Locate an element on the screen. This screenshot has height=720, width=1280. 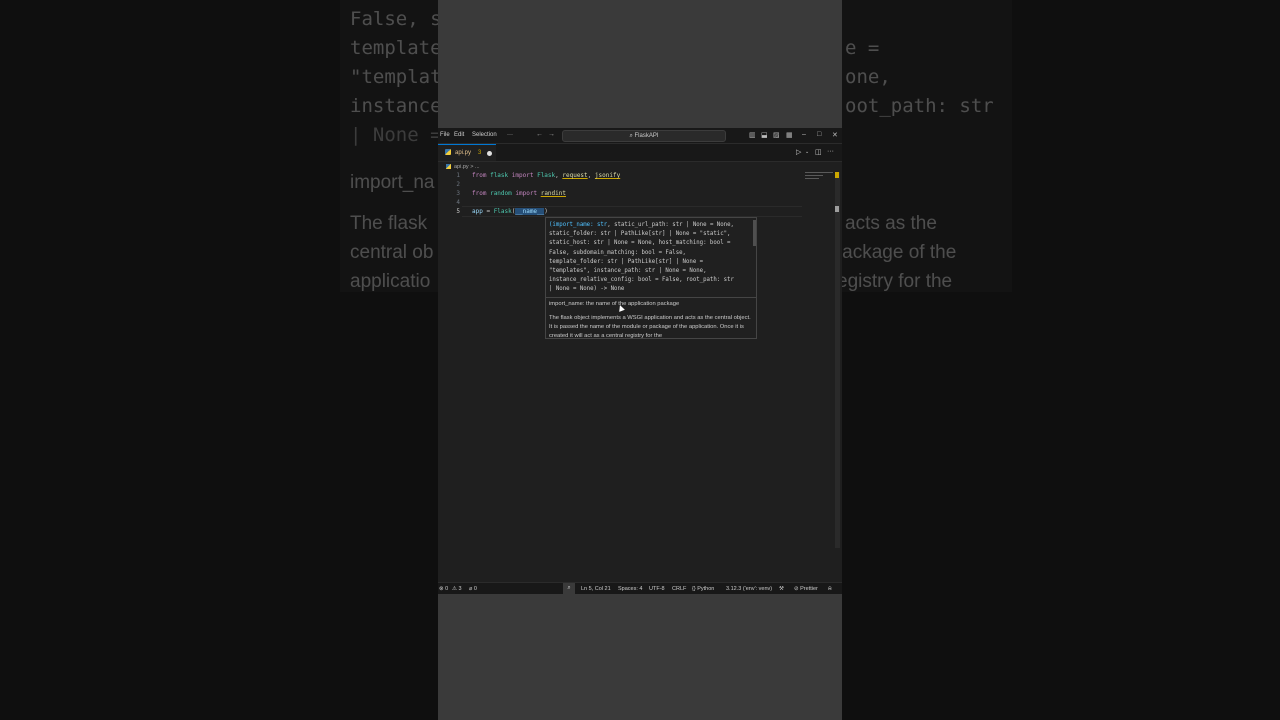
bg-line: e = is located at coordinates (862, 48).